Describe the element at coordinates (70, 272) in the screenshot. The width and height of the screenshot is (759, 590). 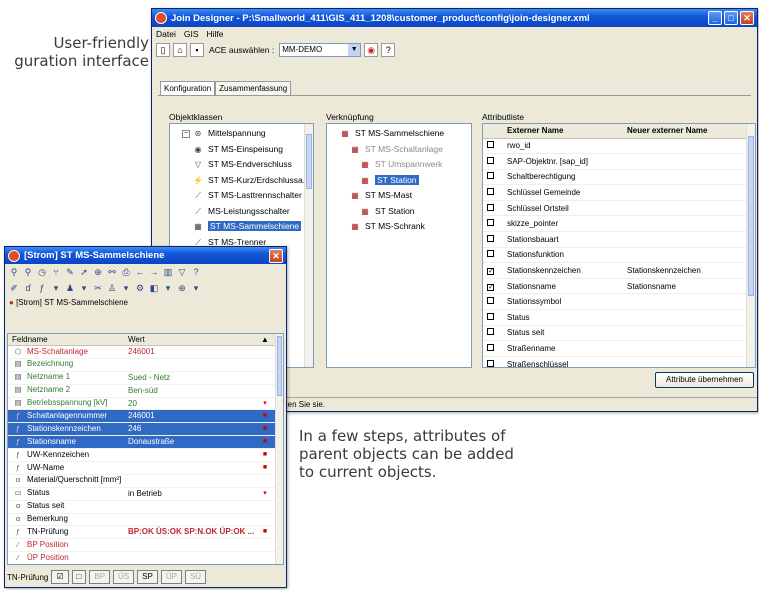
I see `edit-icon: ✎` at that location.